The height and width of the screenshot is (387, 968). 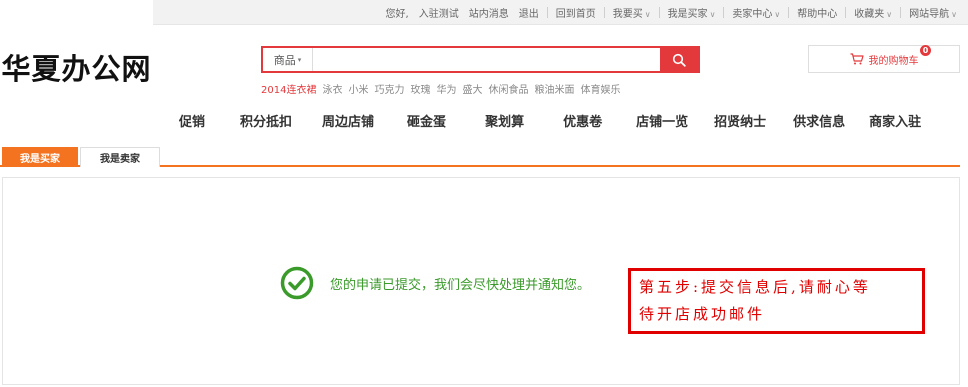 What do you see at coordinates (284, 60) in the screenshot?
I see `search-category-label: 商品` at bounding box center [284, 60].